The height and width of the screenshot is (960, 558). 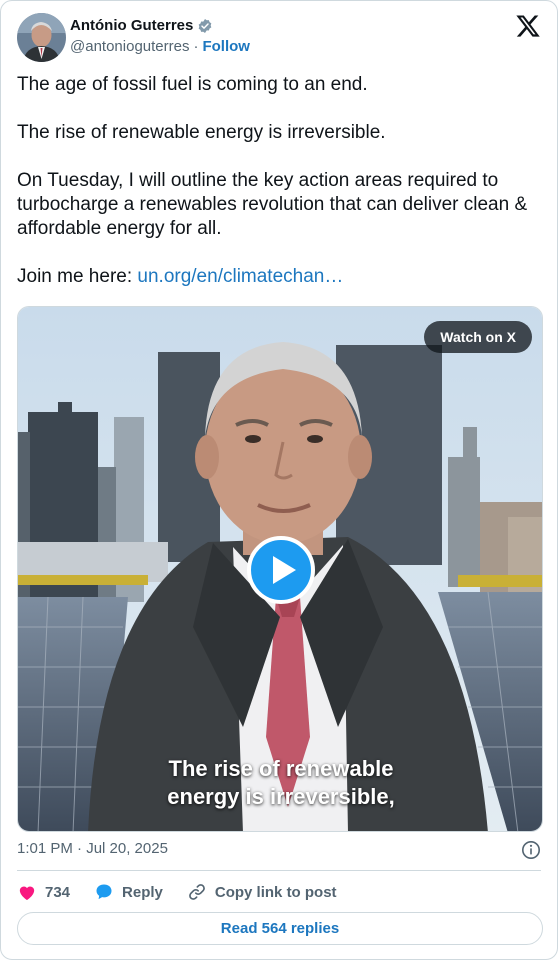 I want to click on reply-bubble-icon, so click(x=104, y=892).